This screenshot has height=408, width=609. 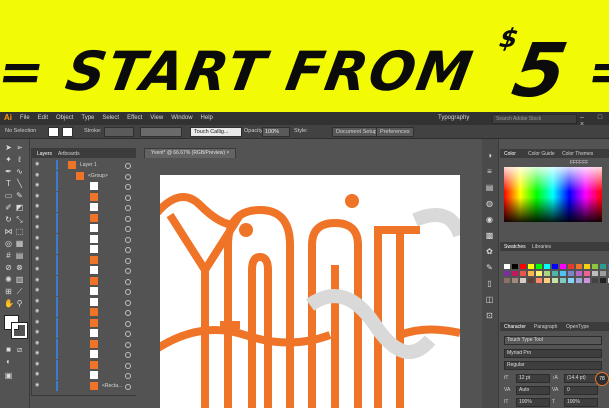 I want to click on graphic-styles-icon: ▩, so click(x=489, y=235).